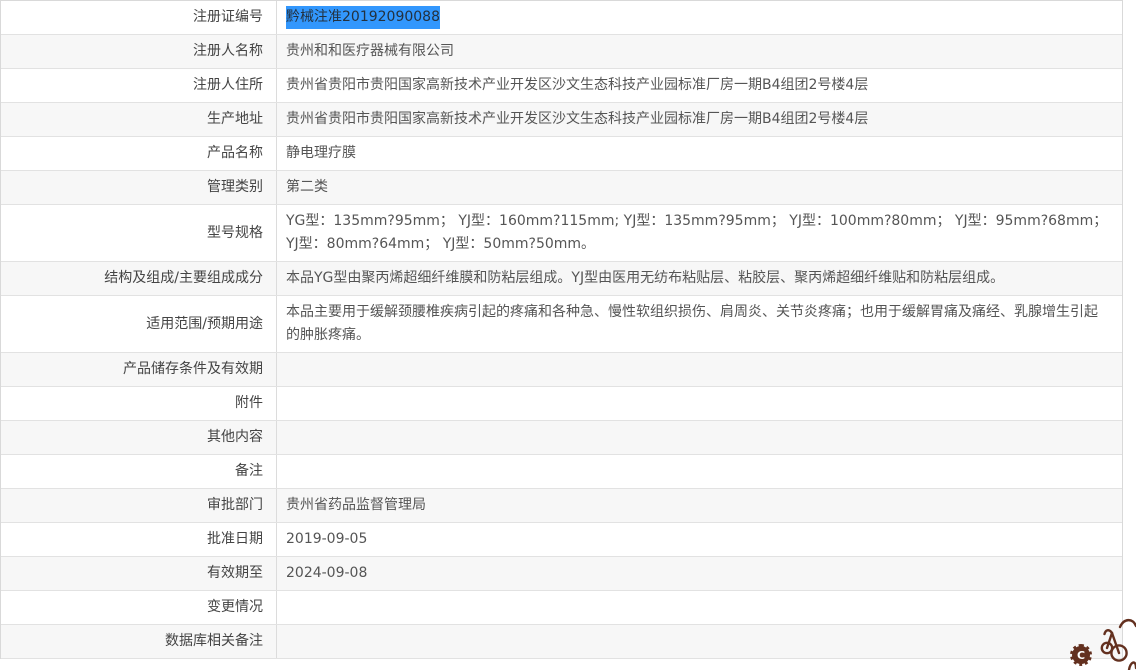 Image resolution: width=1136 pixels, height=670 pixels. What do you see at coordinates (561, 188) in the screenshot?
I see `table-row-management-category: 管理类别 第二类` at bounding box center [561, 188].